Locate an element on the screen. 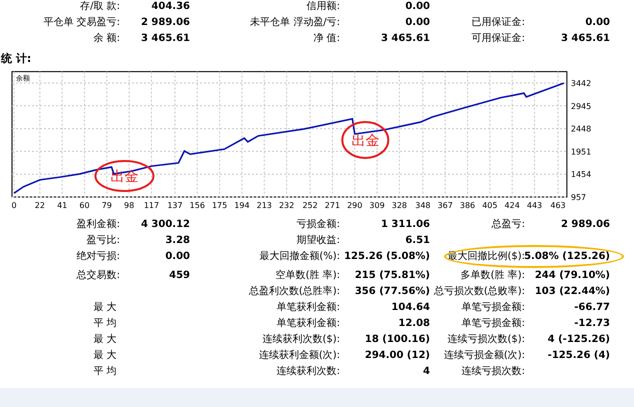  x-tick-label: 232 is located at coordinates (286, 205).